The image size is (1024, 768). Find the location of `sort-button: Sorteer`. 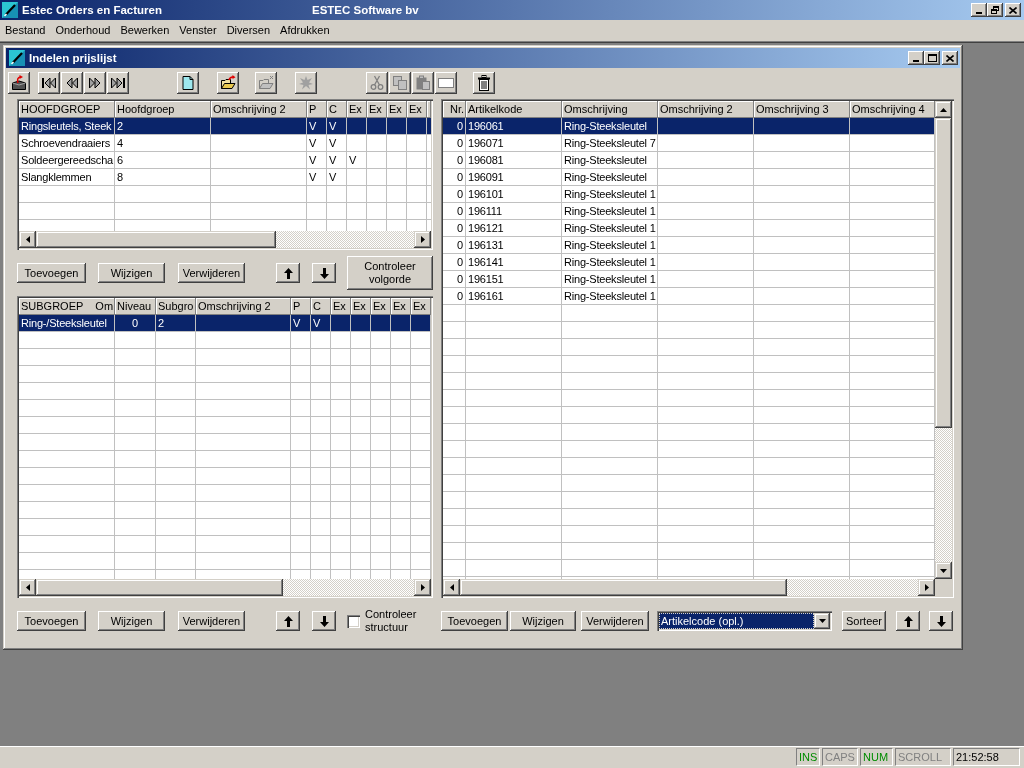

sort-button: Sorteer is located at coordinates (864, 621).